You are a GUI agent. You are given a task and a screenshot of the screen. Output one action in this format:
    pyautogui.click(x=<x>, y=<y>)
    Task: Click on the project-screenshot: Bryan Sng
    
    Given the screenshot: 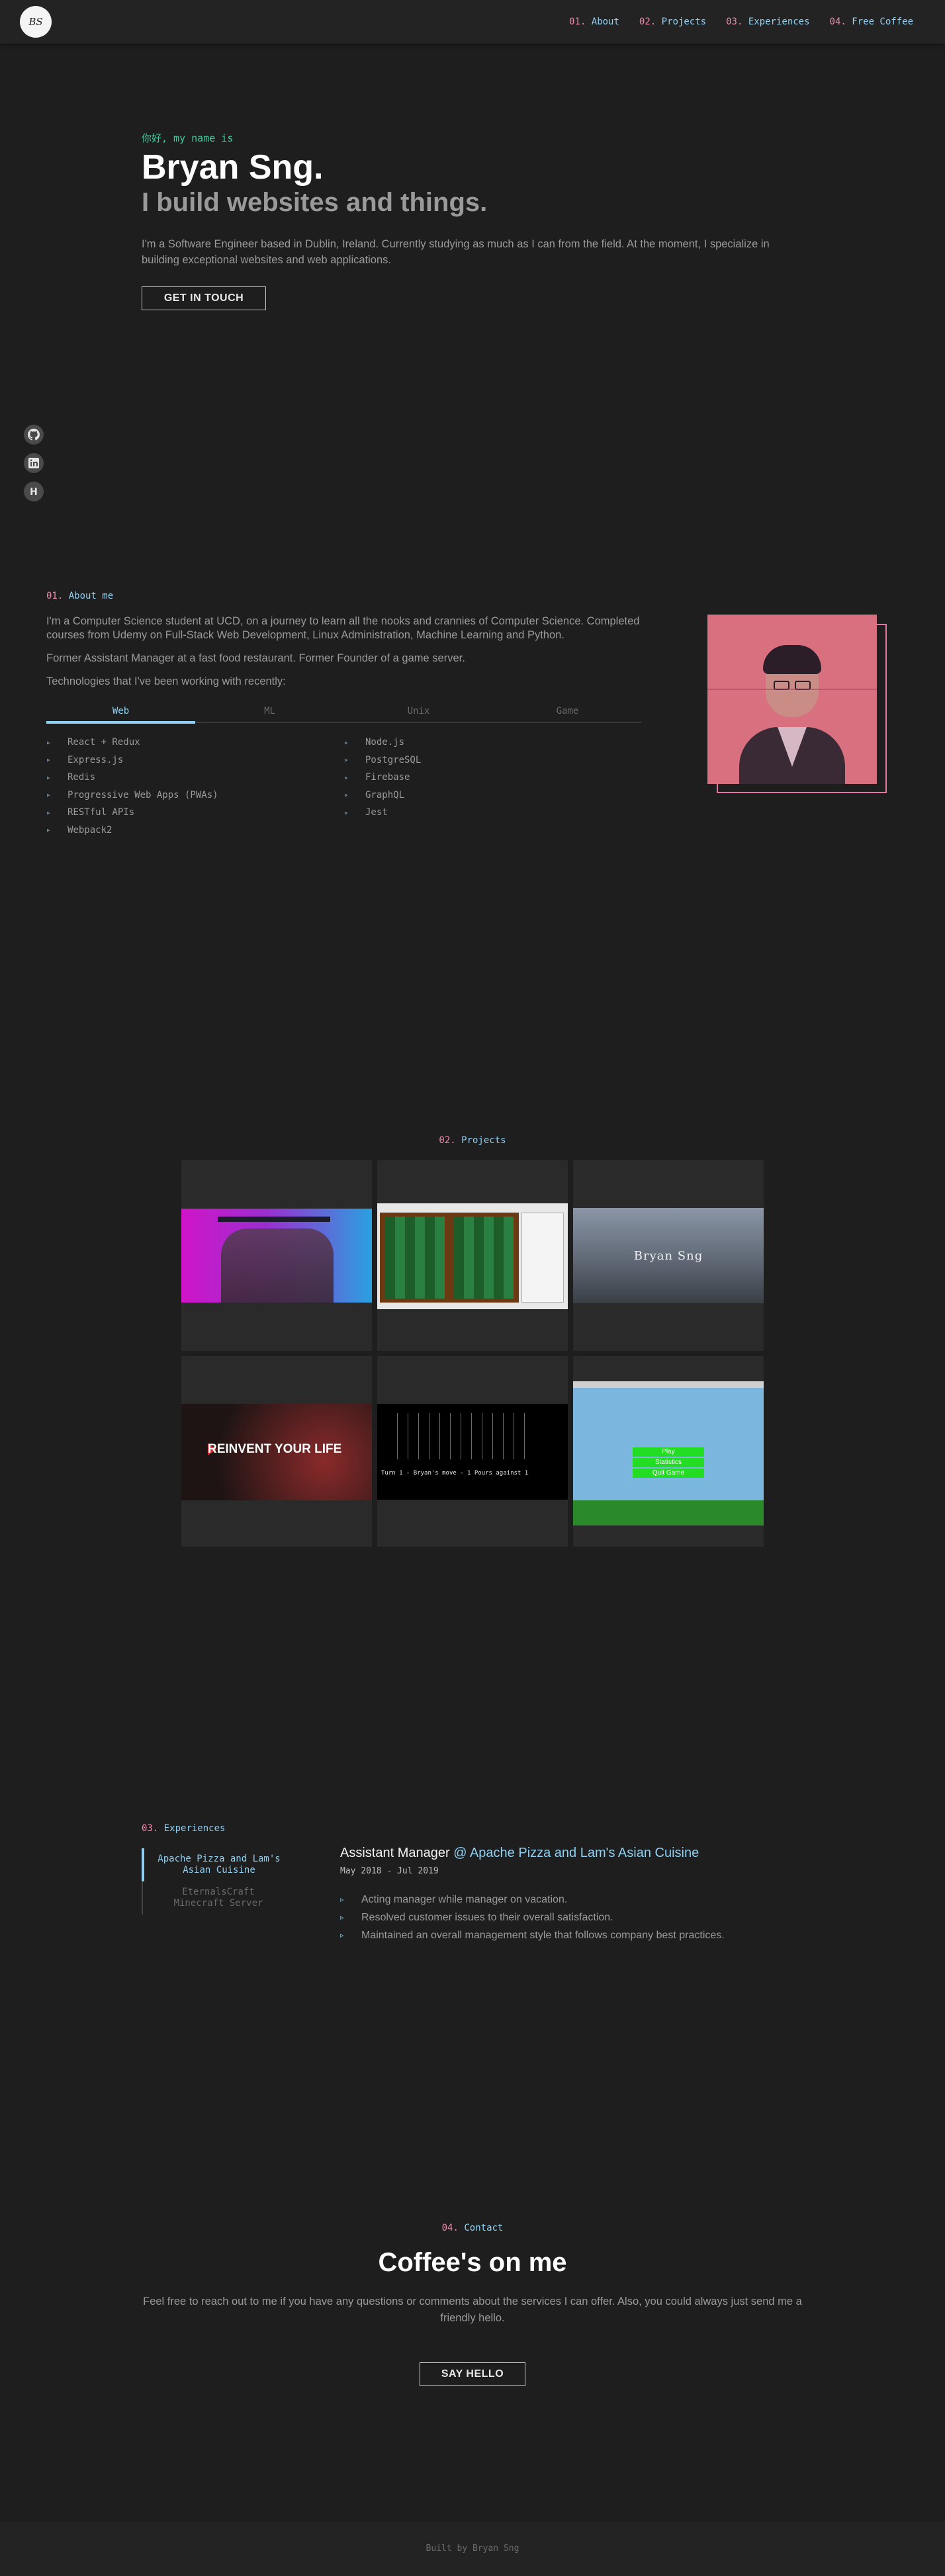 What is the action you would take?
    pyautogui.click(x=668, y=1255)
    